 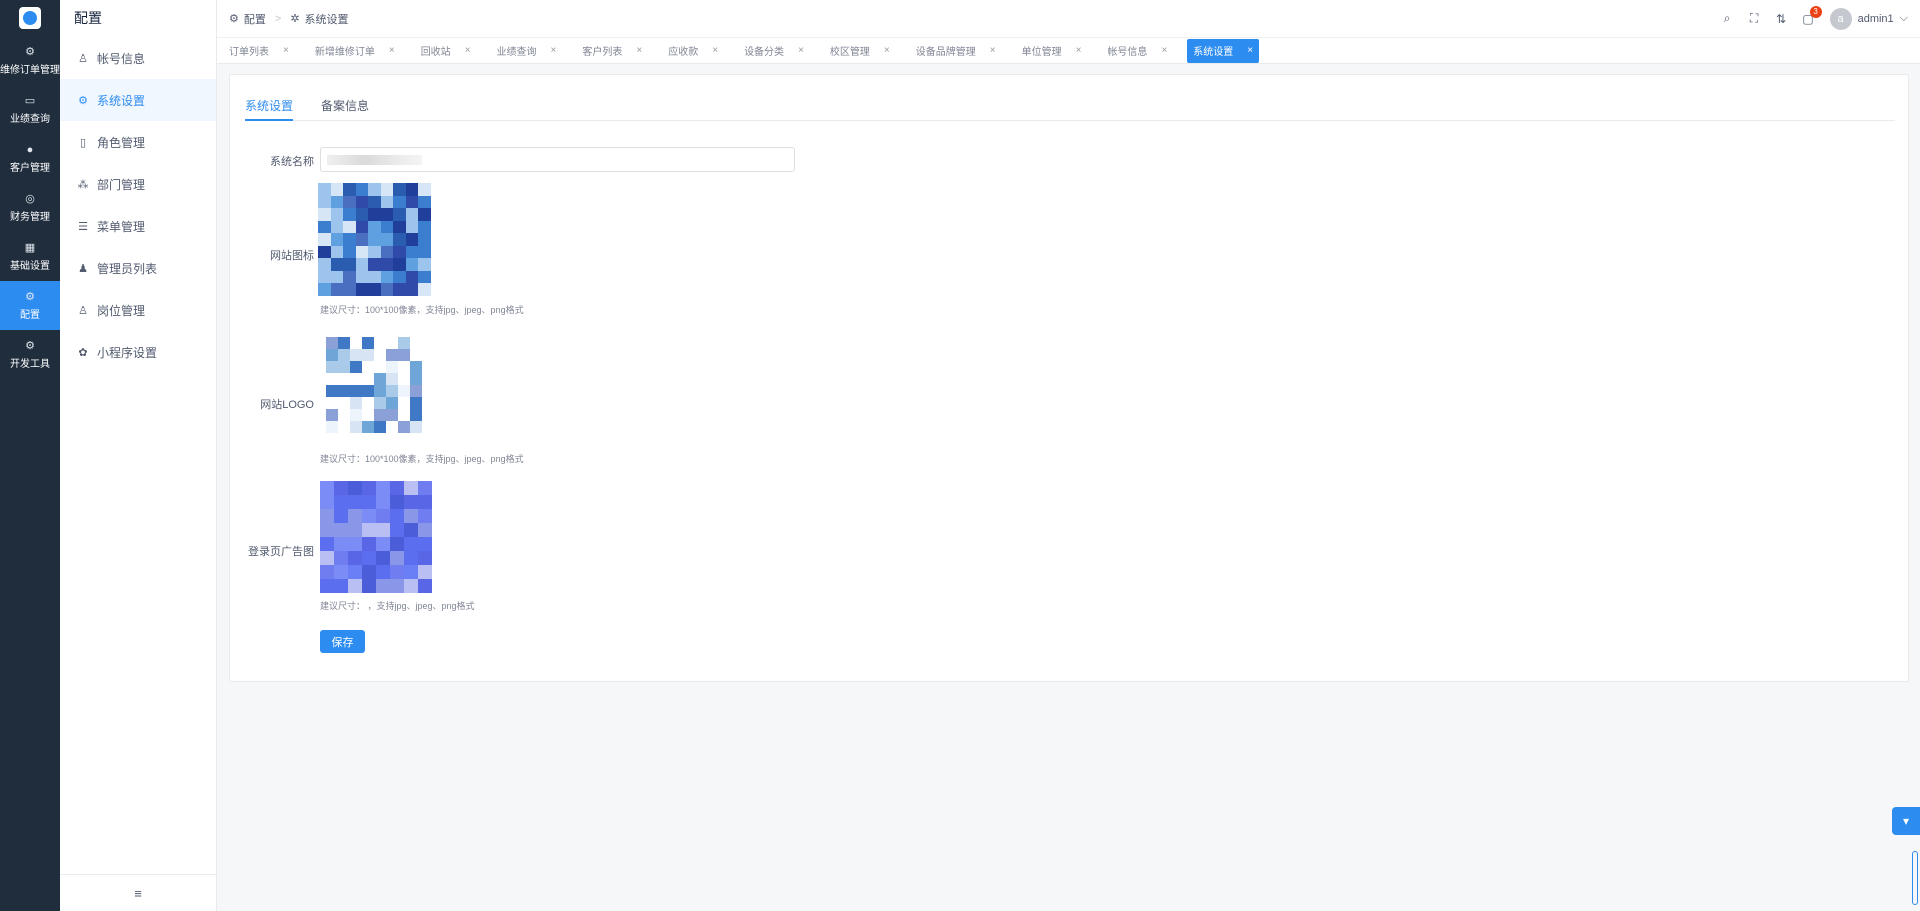 What do you see at coordinates (30, 256) in the screenshot?
I see `rail-item-4: ▦ 基础设置` at bounding box center [30, 256].